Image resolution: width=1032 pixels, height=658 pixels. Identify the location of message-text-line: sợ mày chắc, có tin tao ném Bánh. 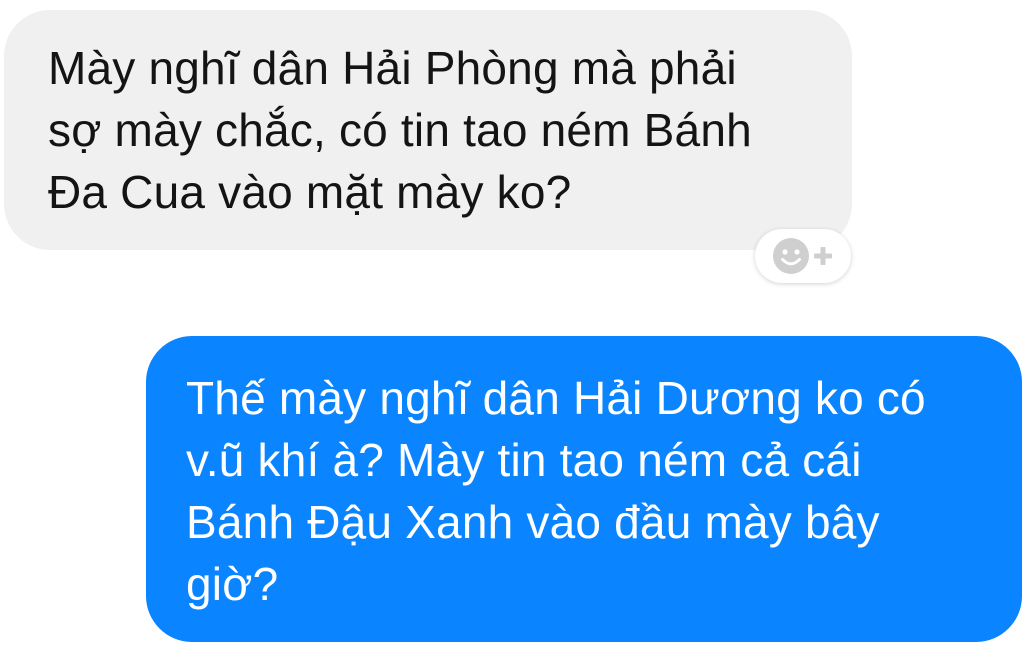
(400, 130).